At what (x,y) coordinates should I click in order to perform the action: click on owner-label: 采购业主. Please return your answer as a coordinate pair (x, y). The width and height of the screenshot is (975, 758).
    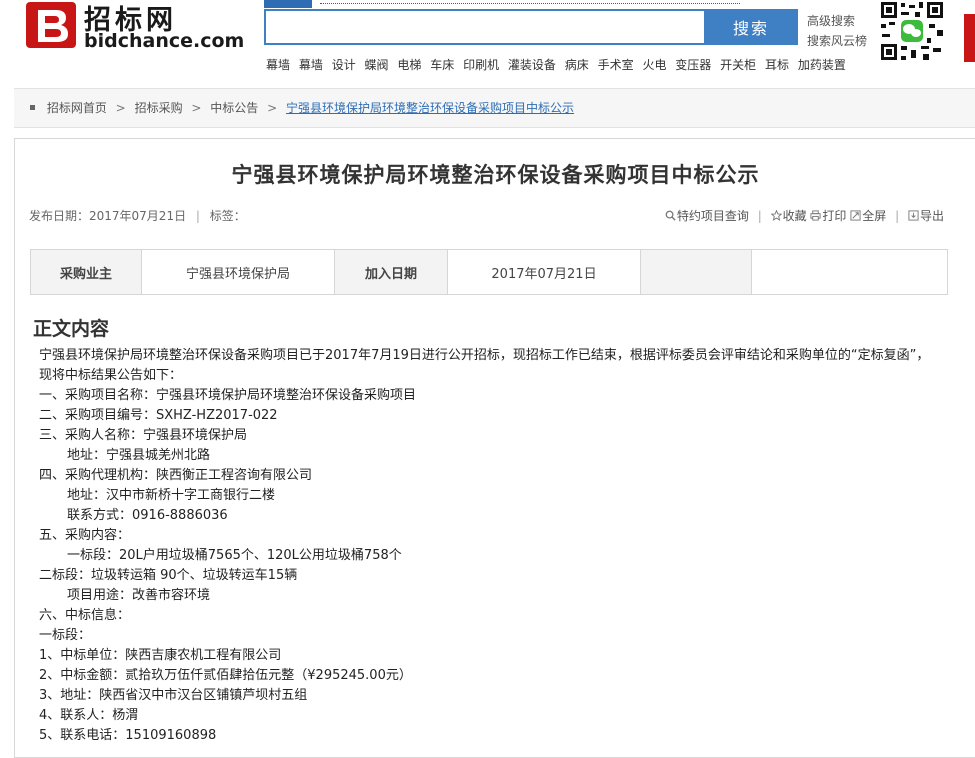
    Looking at the image, I should click on (86, 272).